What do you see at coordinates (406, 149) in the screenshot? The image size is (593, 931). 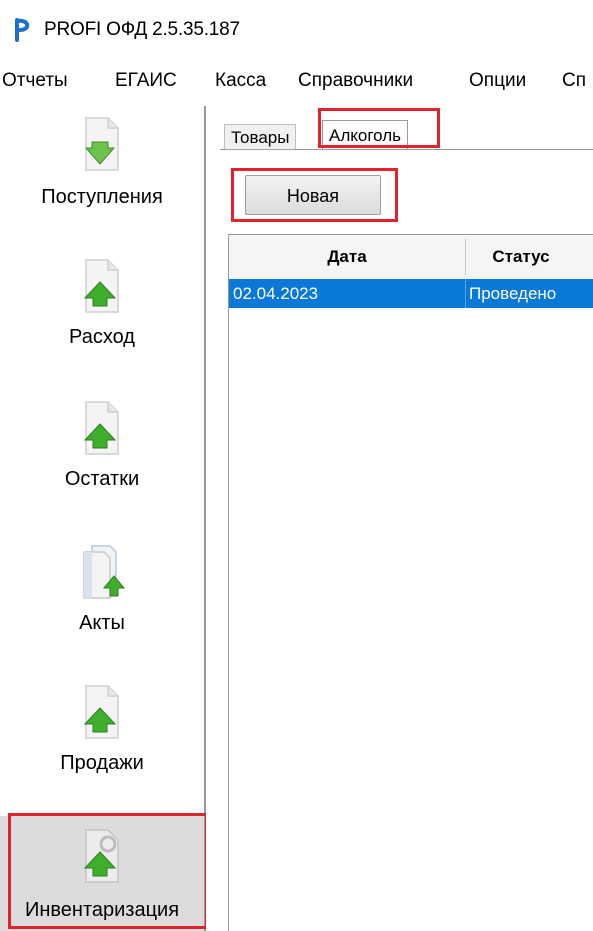 I see `tab-divider` at bounding box center [406, 149].